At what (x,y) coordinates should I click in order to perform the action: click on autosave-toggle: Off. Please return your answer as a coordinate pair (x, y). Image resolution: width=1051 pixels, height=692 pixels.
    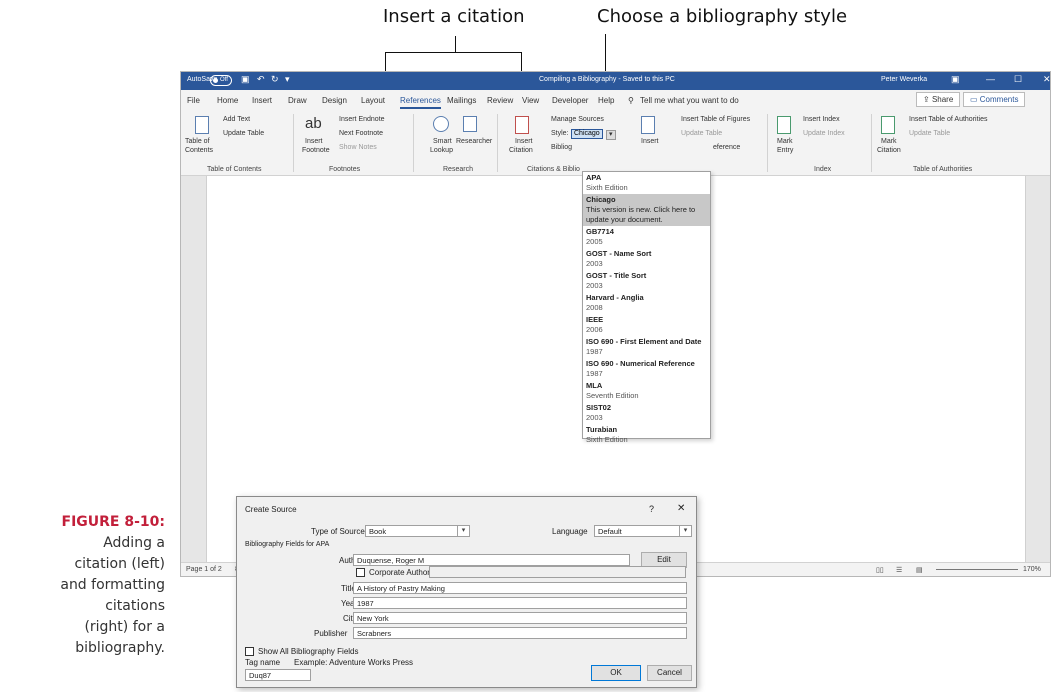
    Looking at the image, I should click on (221, 80).